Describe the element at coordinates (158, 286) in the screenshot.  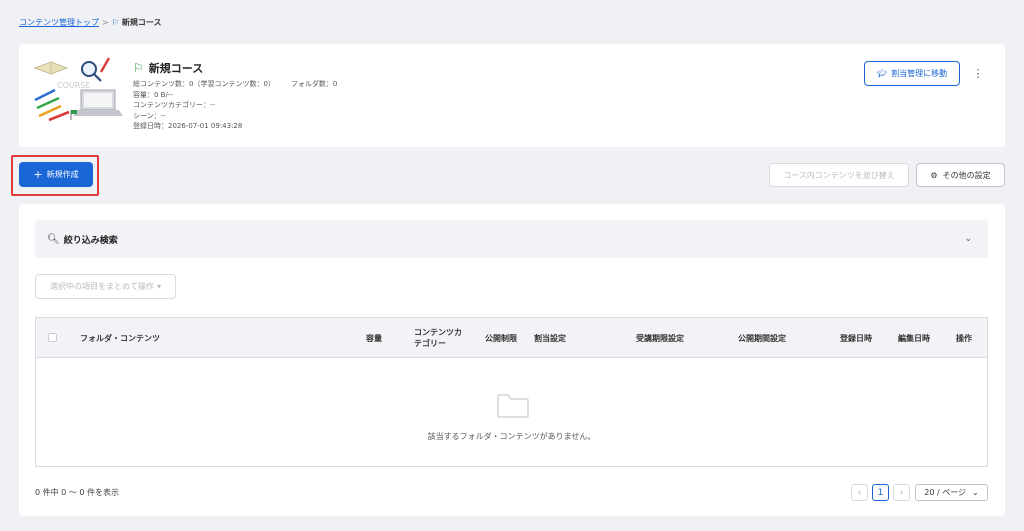
I see `caret-down-icon: ▾` at that location.